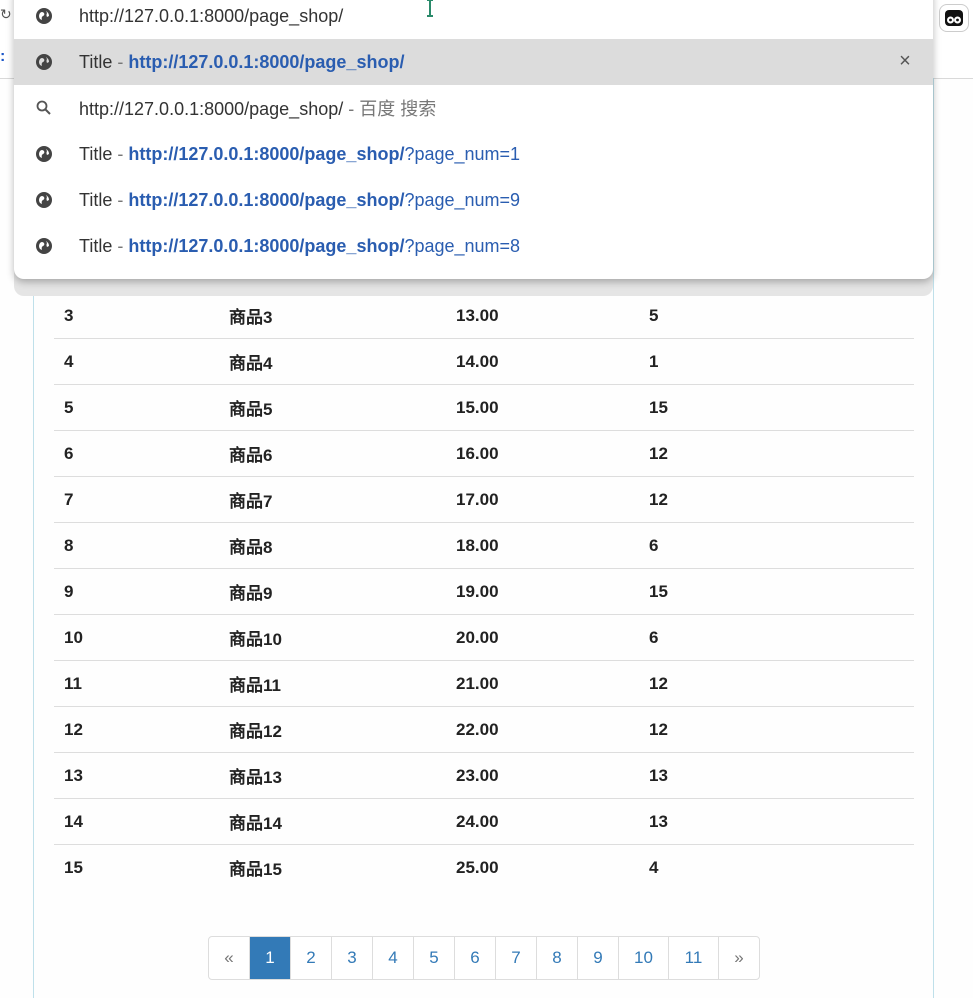 The height and width of the screenshot is (998, 973). I want to click on pagination-page-2: 2, so click(311, 958).